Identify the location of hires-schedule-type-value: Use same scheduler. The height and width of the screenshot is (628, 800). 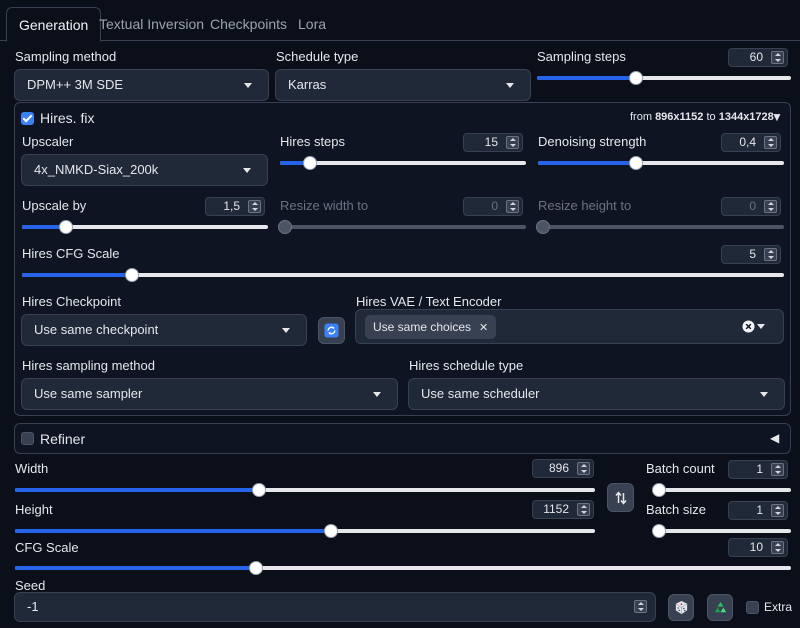
(480, 393).